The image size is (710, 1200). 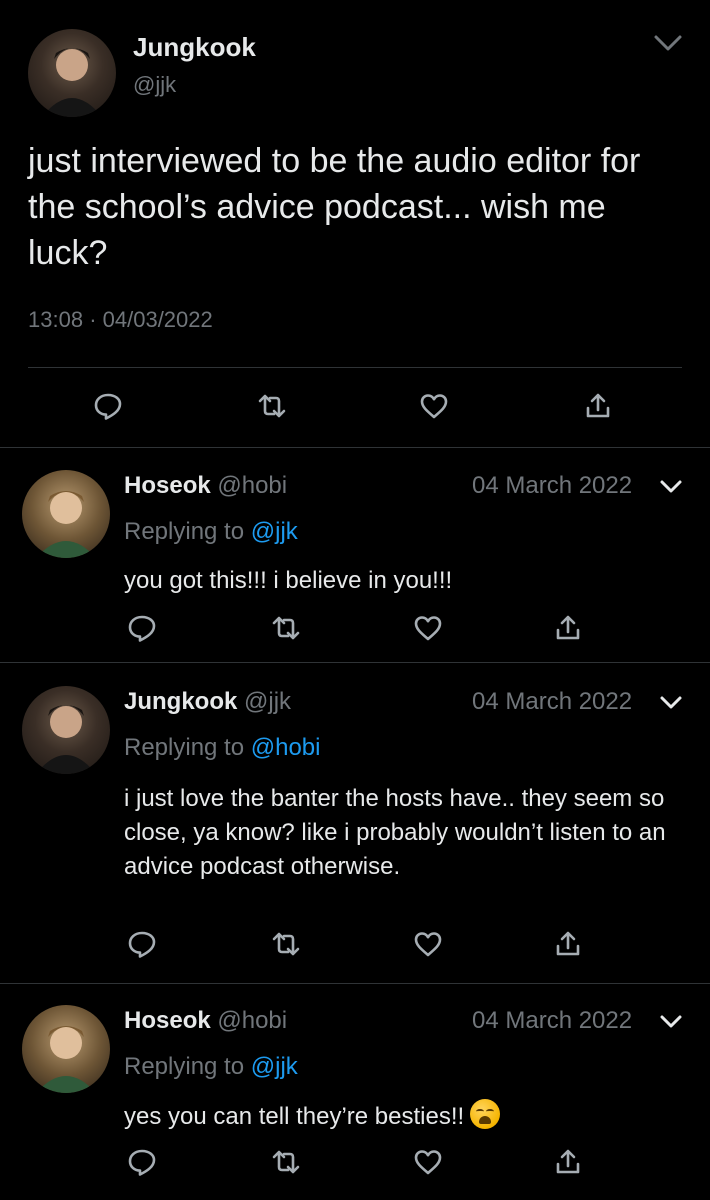 What do you see at coordinates (157, 319) in the screenshot?
I see `tweet-date: 04/03/2022` at bounding box center [157, 319].